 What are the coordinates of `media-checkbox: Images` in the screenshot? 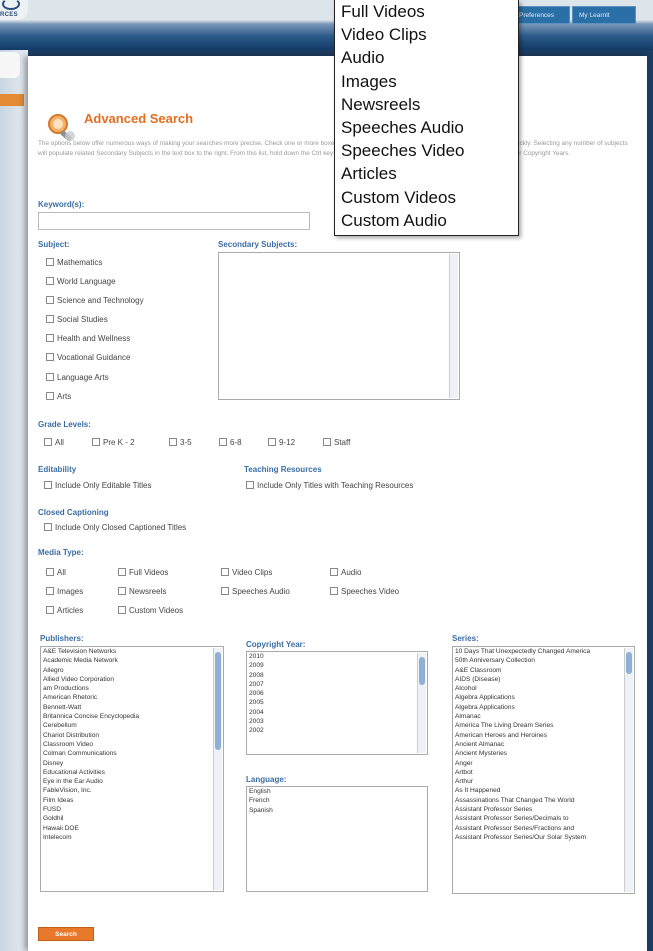 It's located at (64, 591).